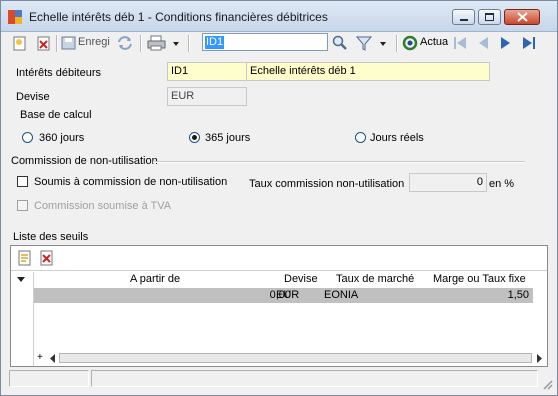 This screenshot has height=396, width=558. I want to click on interets-label: Intérêts débiteurs, so click(58, 73).